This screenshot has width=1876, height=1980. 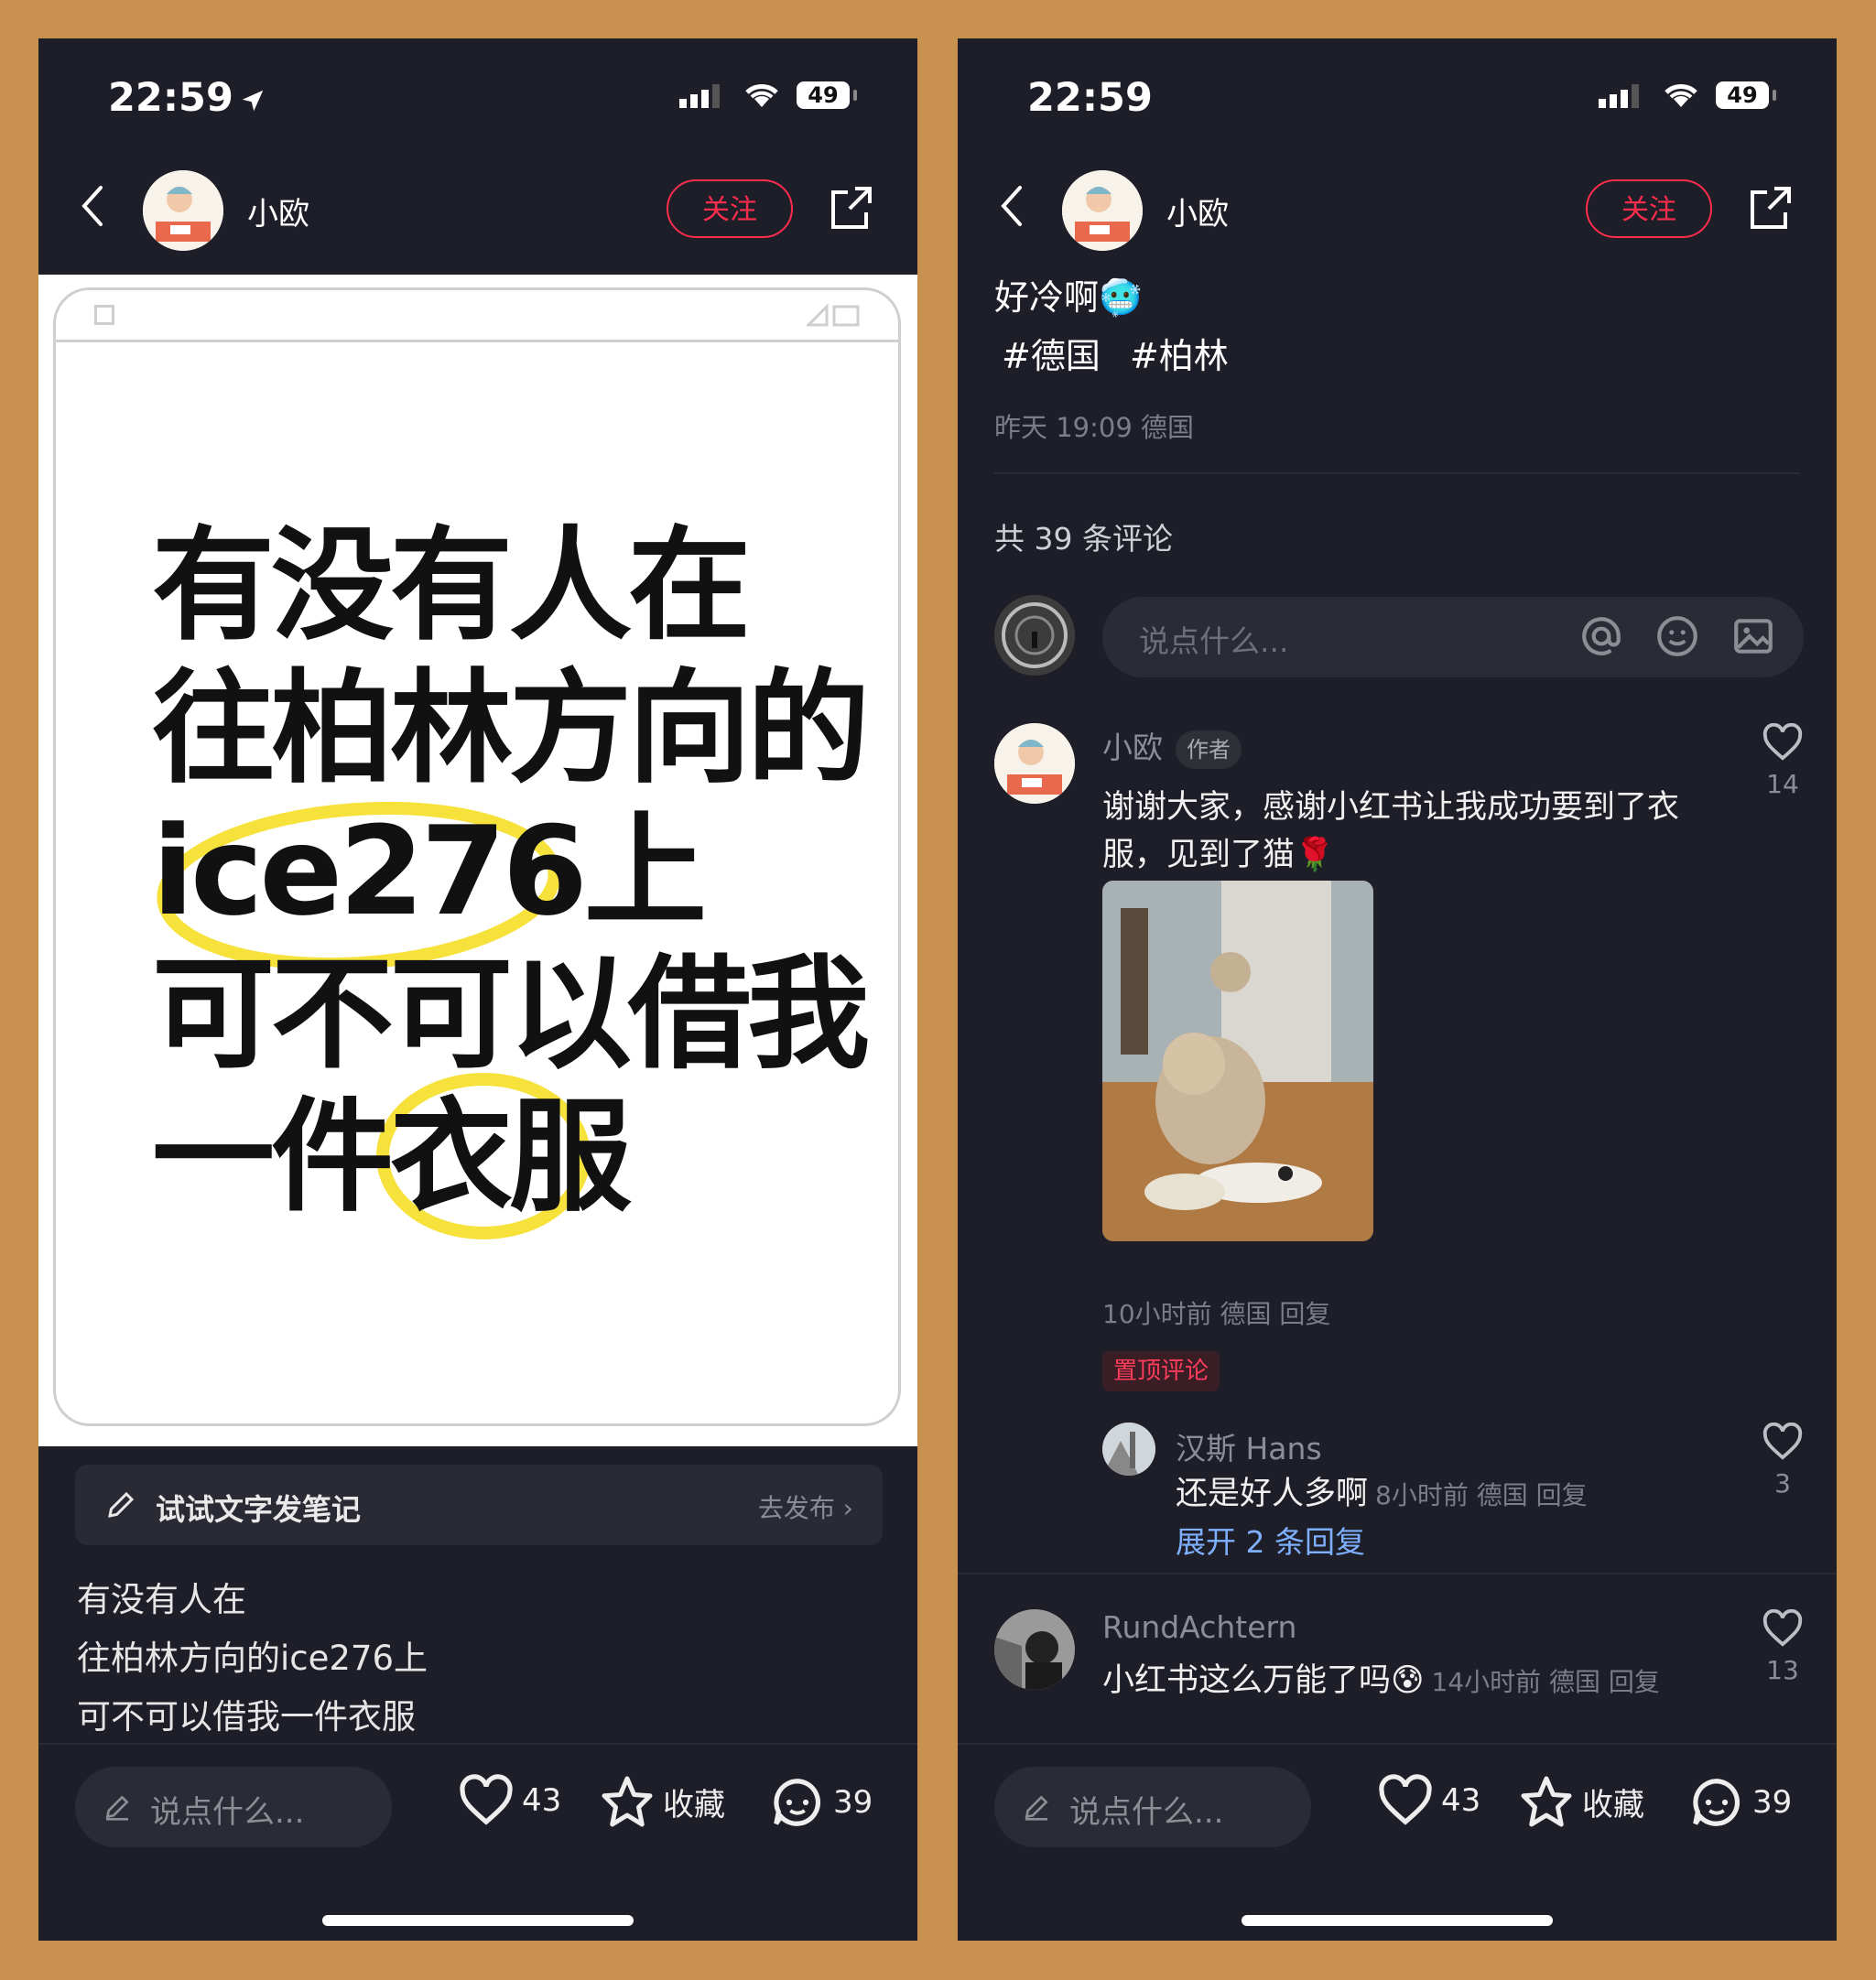 What do you see at coordinates (1218, 855) in the screenshot?
I see `comment-text-line: 服，见到了猫🌹` at bounding box center [1218, 855].